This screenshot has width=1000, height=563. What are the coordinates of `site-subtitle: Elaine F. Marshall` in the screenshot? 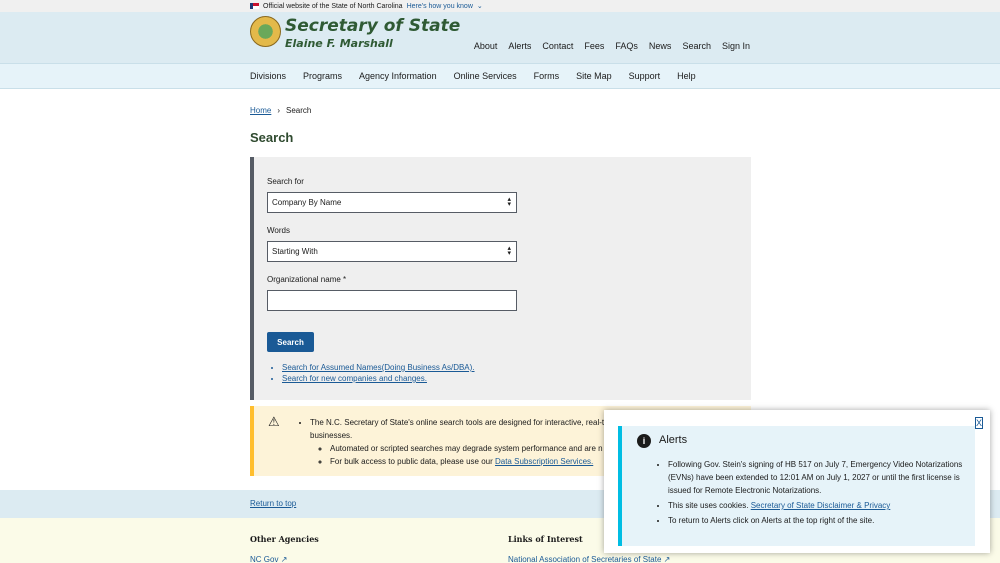 It's located at (339, 43).